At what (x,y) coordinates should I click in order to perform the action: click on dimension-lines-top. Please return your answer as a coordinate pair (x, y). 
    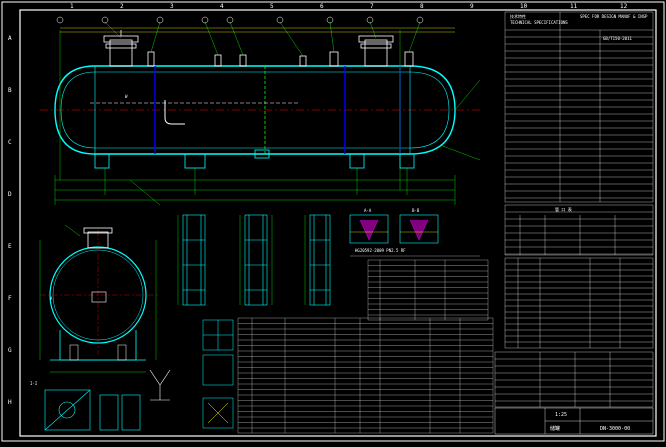
    Looking at the image, I should click on (257, 30).